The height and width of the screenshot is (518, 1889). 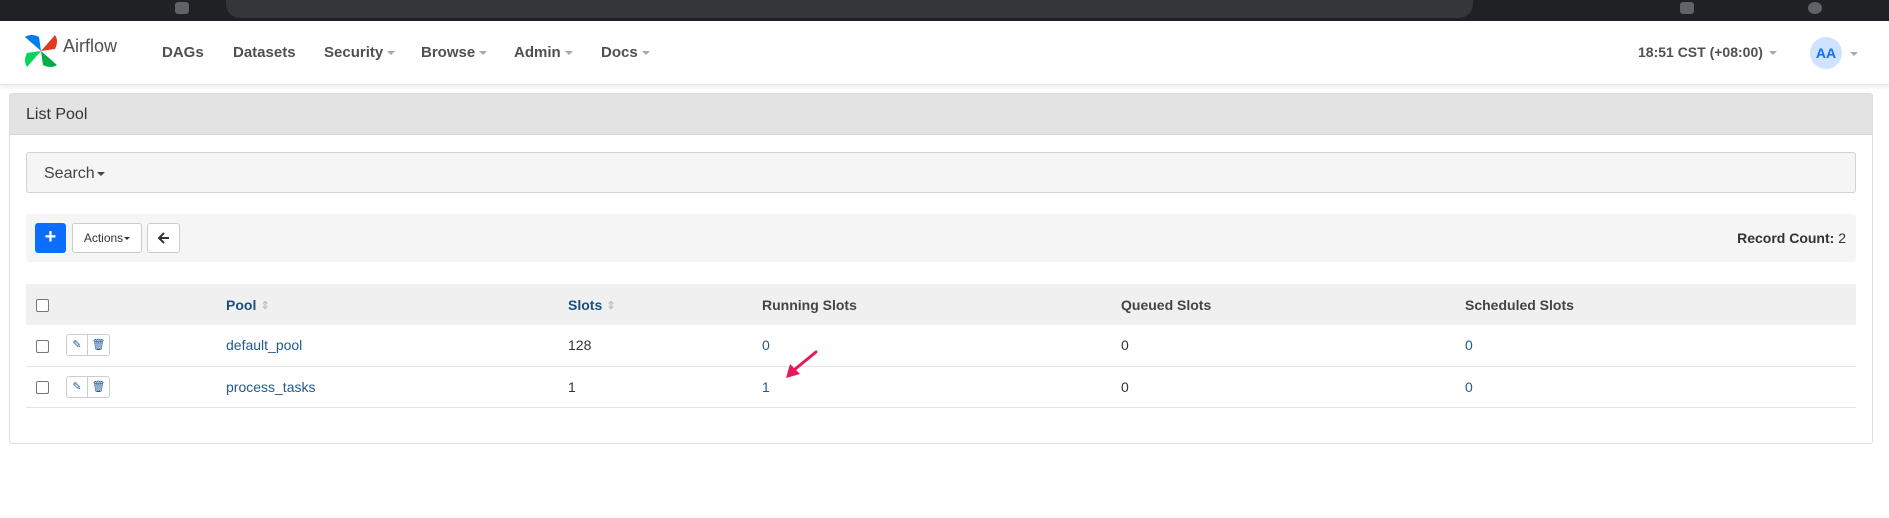 What do you see at coordinates (1687, 8) in the screenshot?
I see `browser-extension-icon` at bounding box center [1687, 8].